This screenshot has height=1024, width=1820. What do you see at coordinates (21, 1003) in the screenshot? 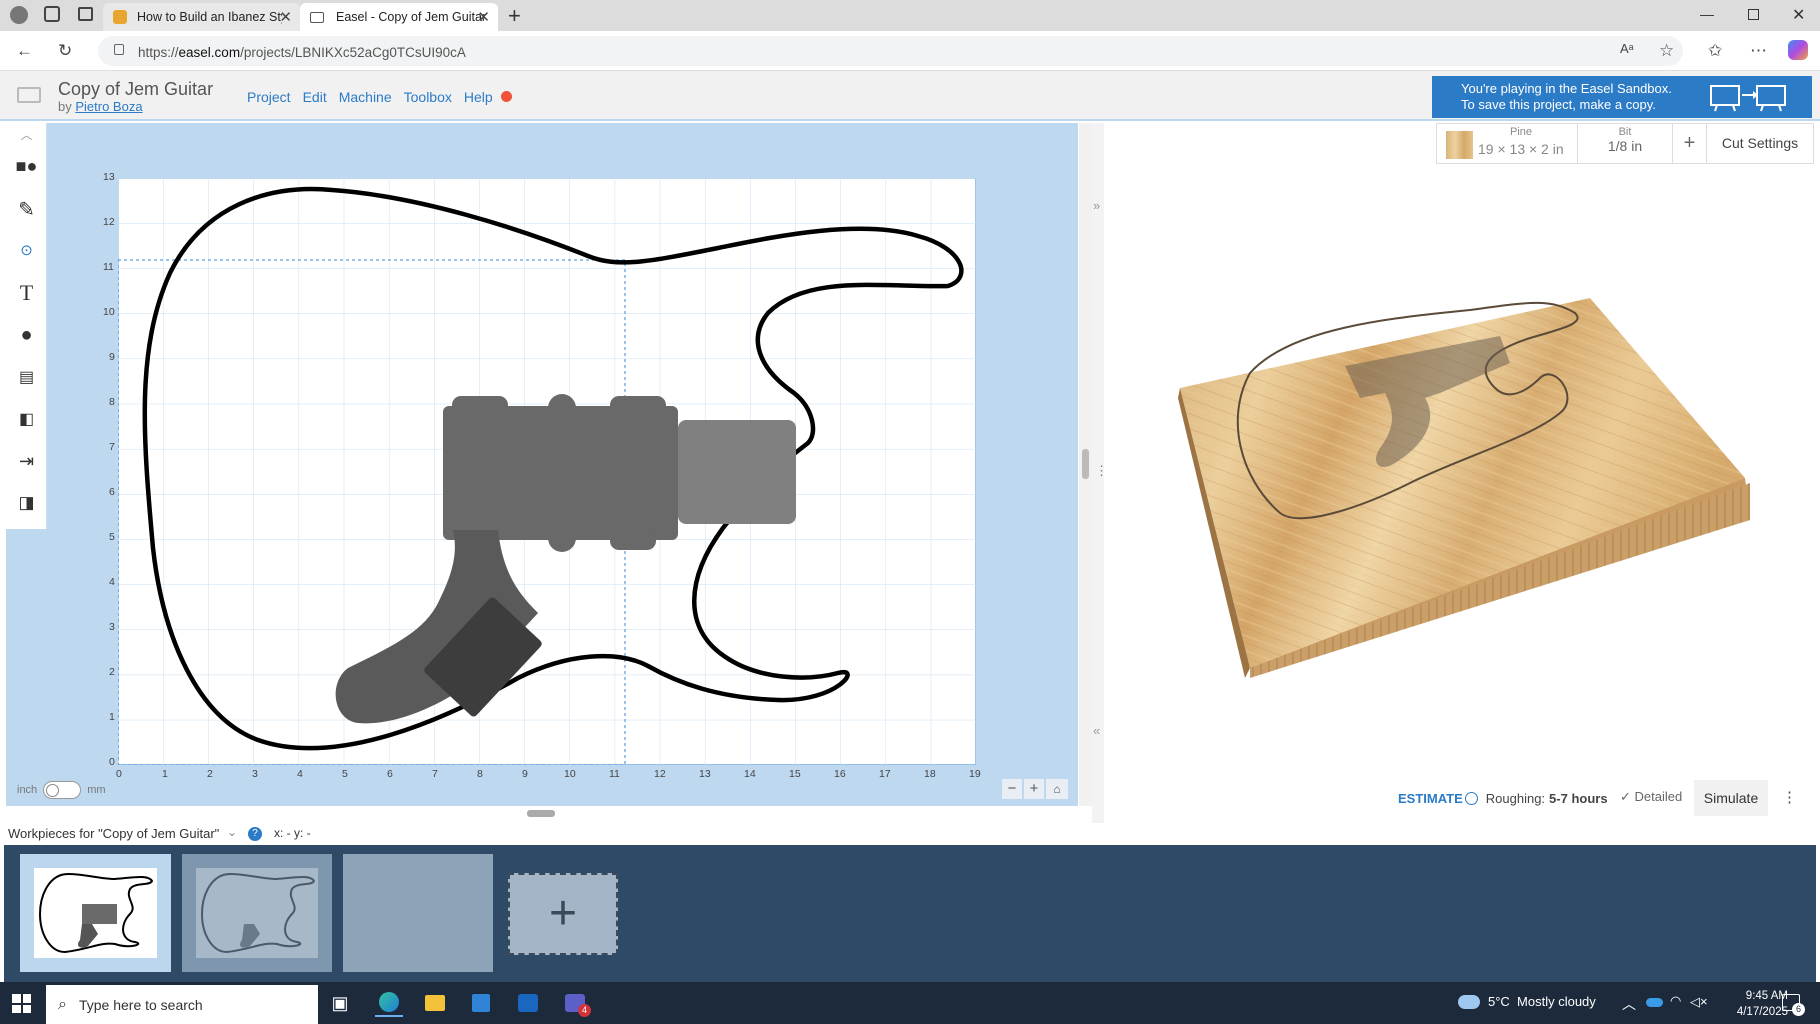
I see `start-windows-icon` at bounding box center [21, 1003].